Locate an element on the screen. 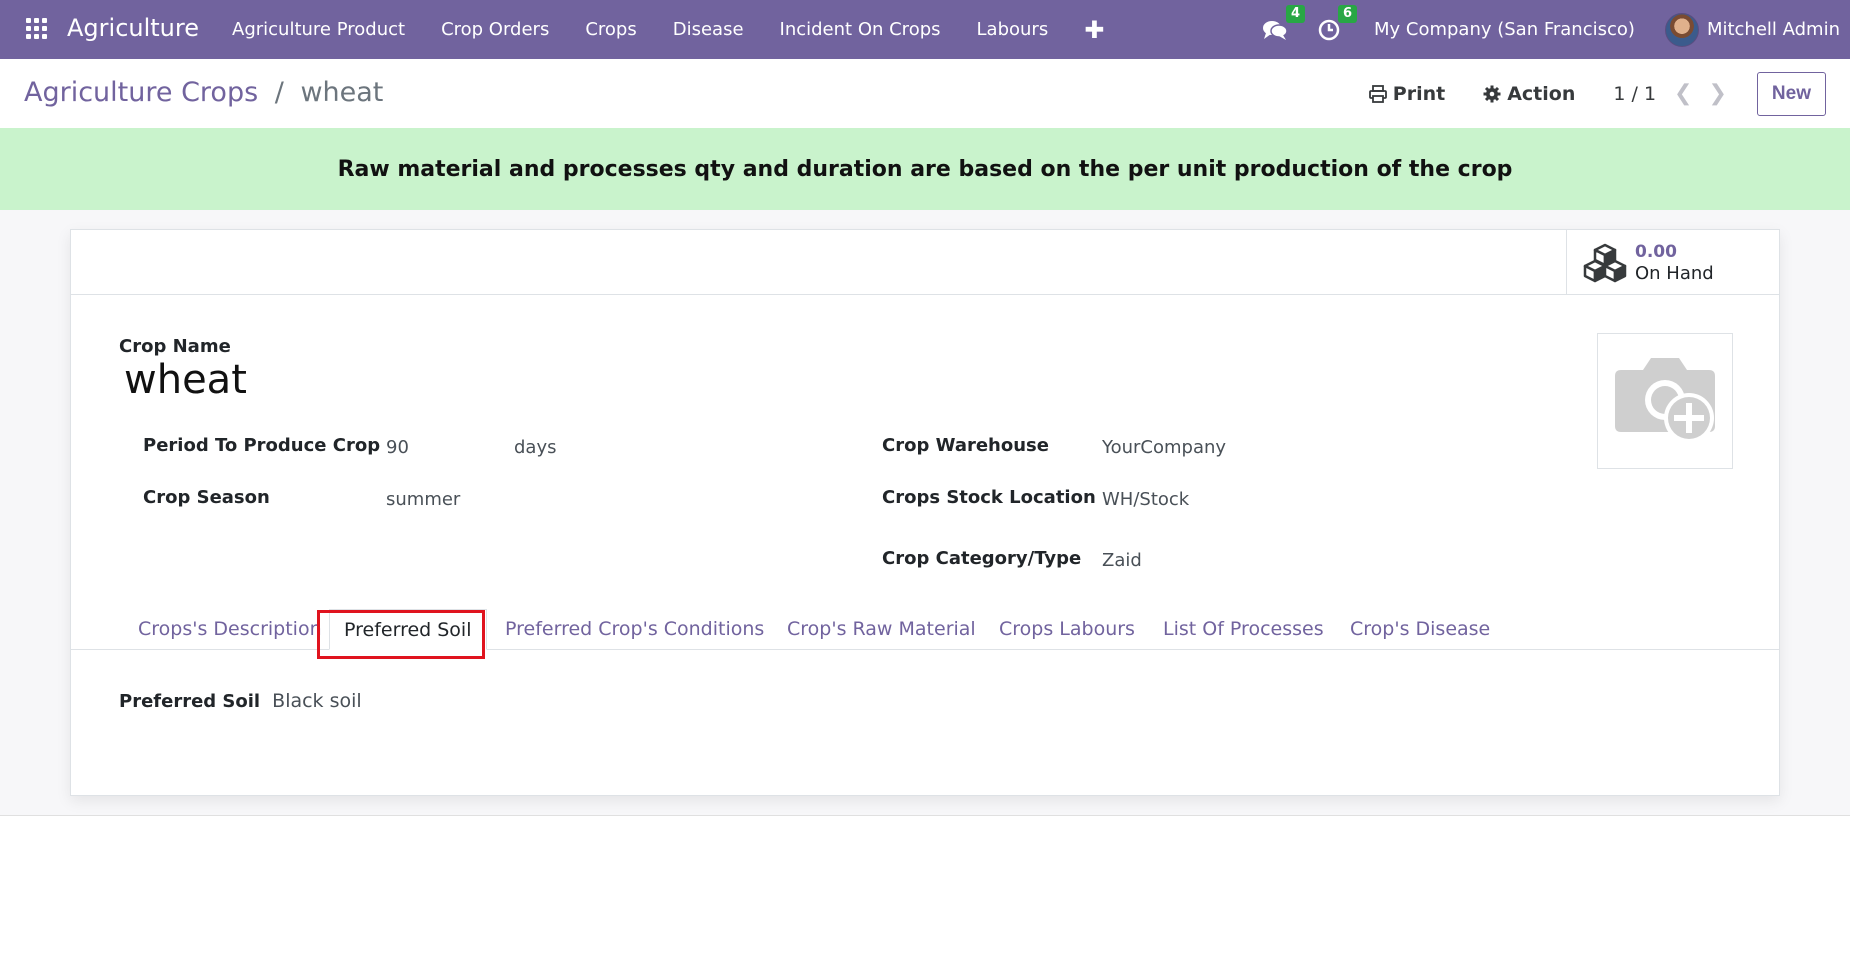  control-actions: Print Action 1 / 1 ❮ ❯ New is located at coordinates (1609, 93).